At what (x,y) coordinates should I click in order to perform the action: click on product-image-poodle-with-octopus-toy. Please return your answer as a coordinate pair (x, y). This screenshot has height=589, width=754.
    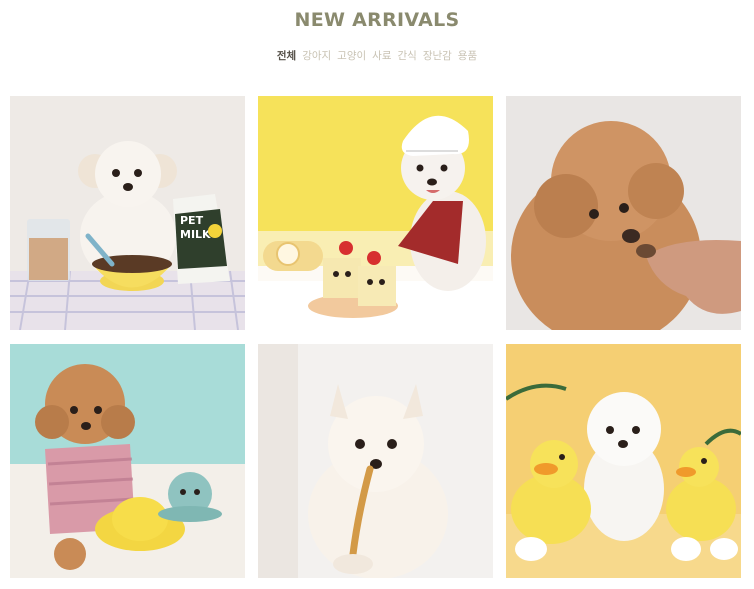
    Looking at the image, I should click on (127, 461).